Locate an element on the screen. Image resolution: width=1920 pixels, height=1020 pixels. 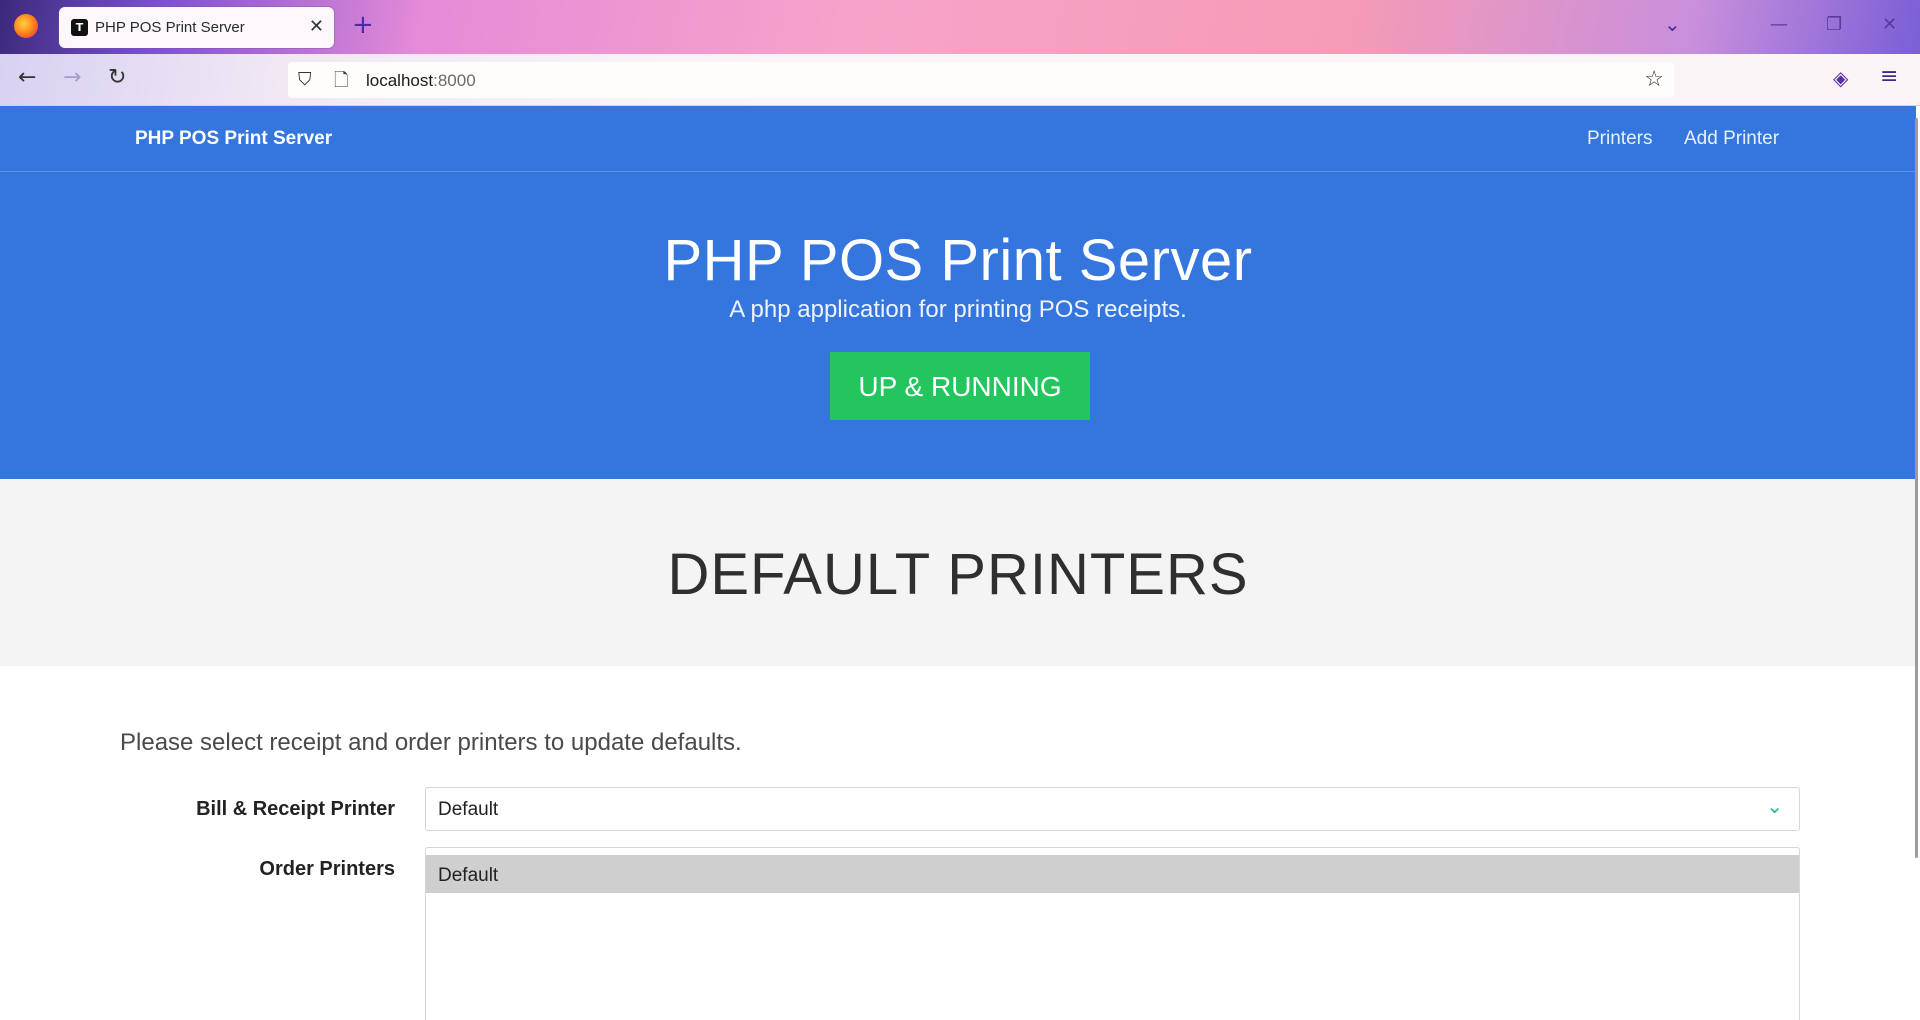
nav-add-printer-link: Add Printer is located at coordinates (1731, 139).